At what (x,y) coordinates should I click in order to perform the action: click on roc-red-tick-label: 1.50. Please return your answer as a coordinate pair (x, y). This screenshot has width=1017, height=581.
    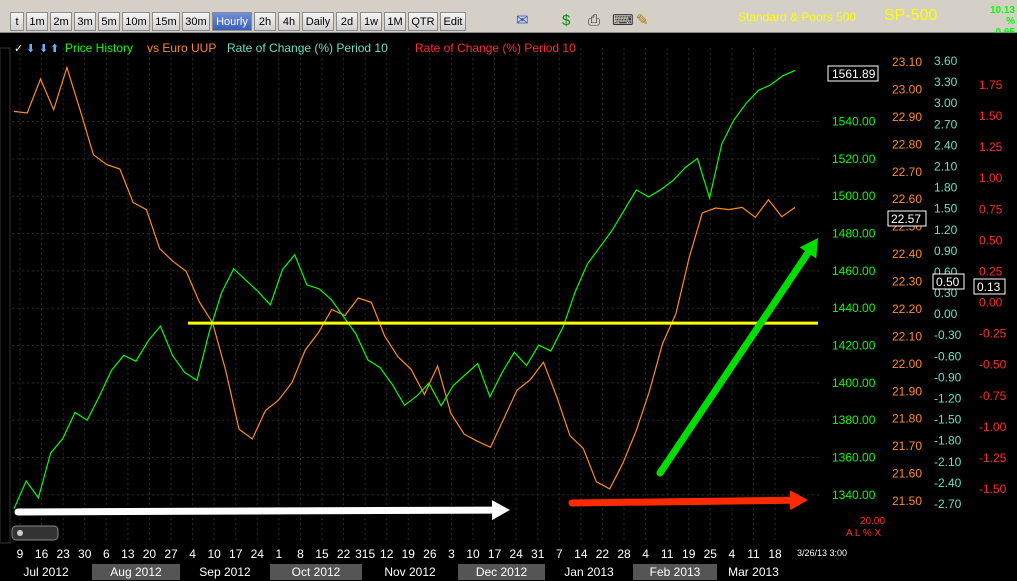
    Looking at the image, I should click on (991, 116).